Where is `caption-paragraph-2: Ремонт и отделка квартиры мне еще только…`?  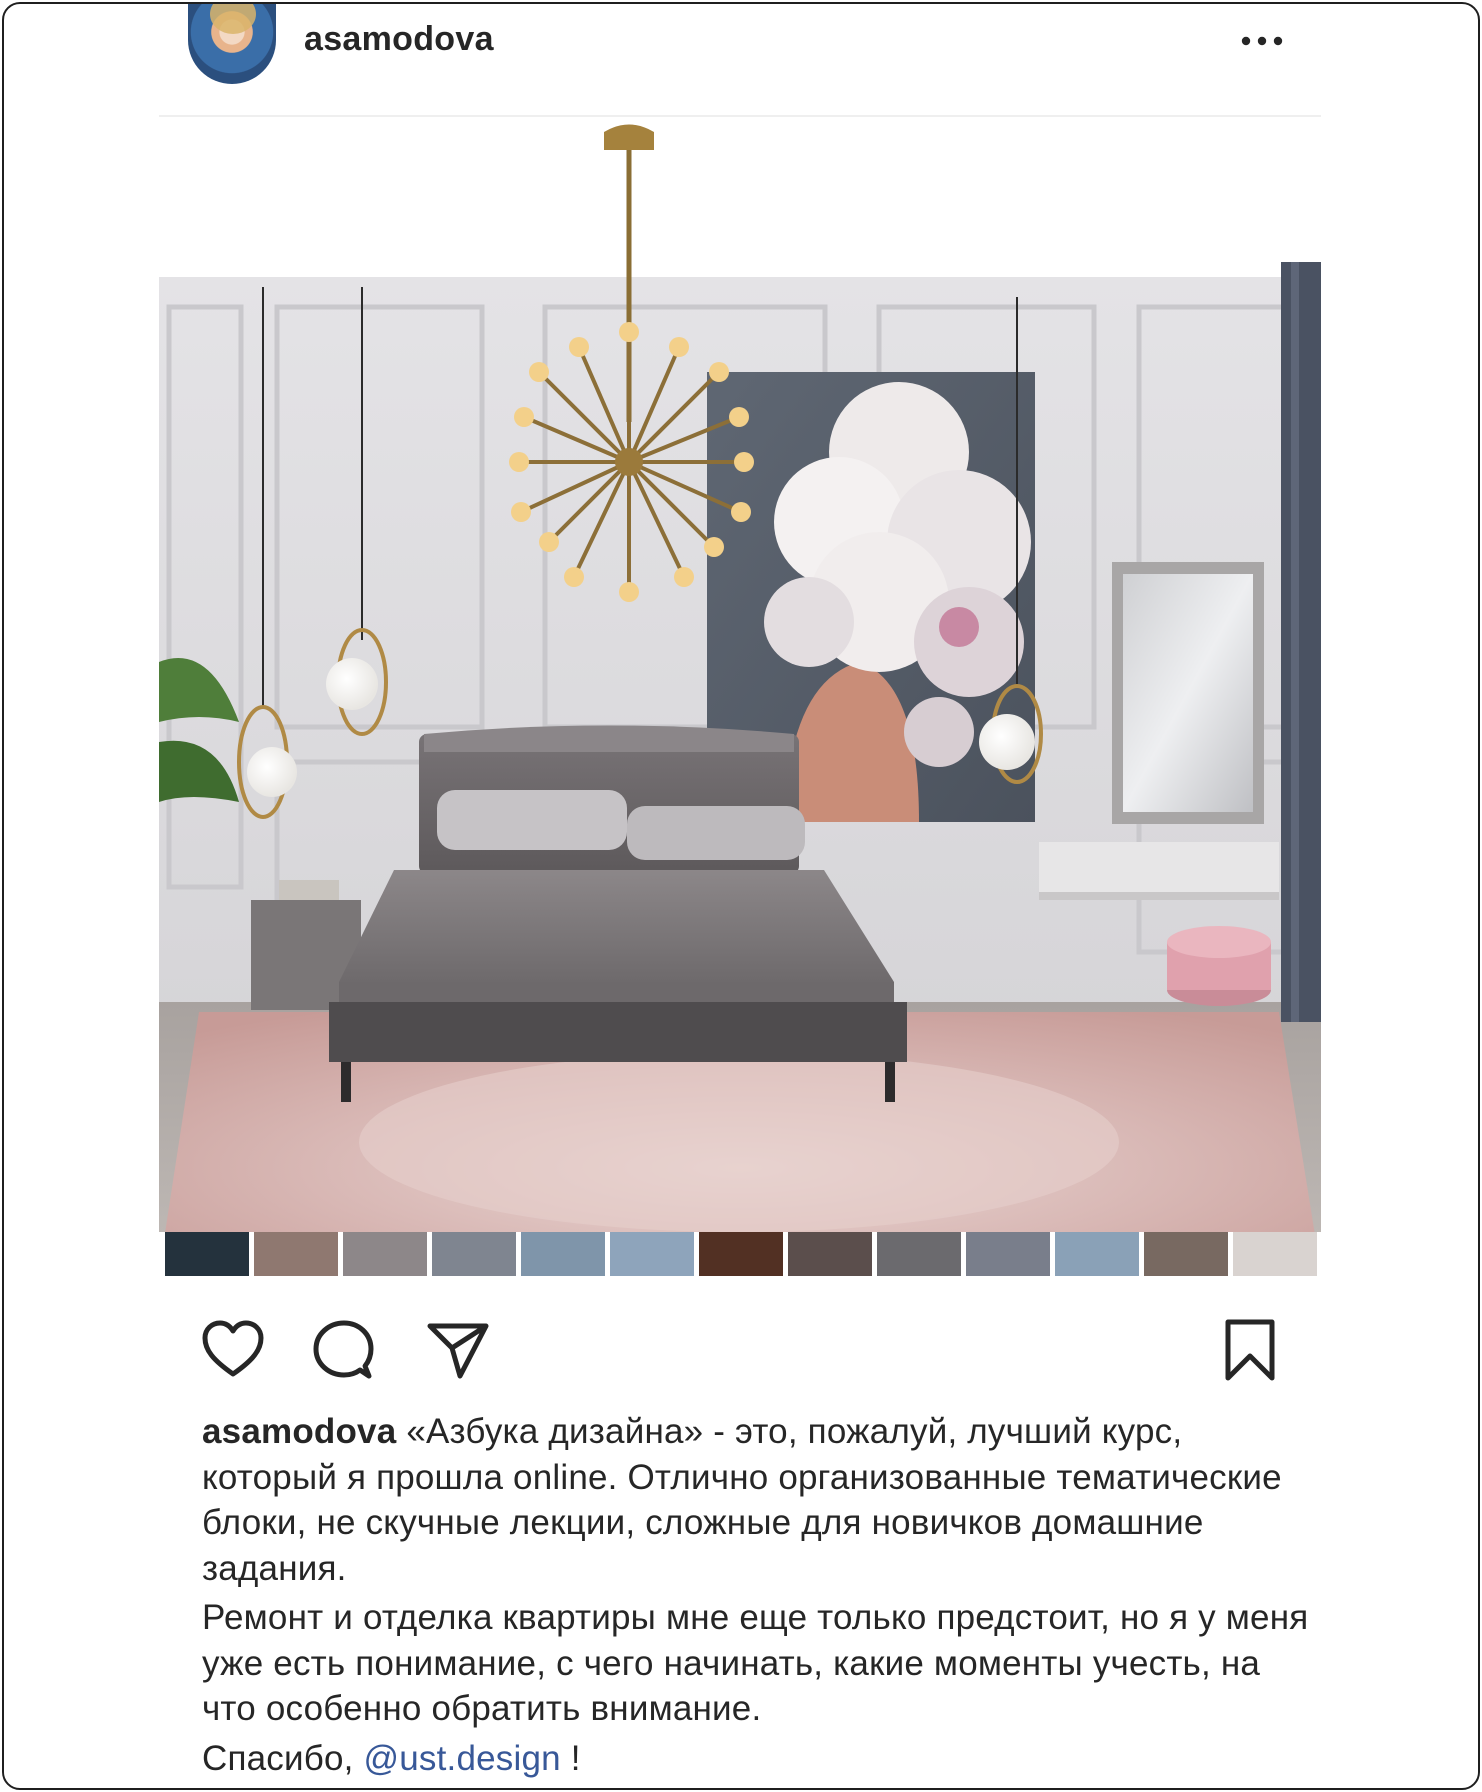
caption-paragraph-2: Ремонт и отделка квартиры мне еще только… is located at coordinates (755, 1663).